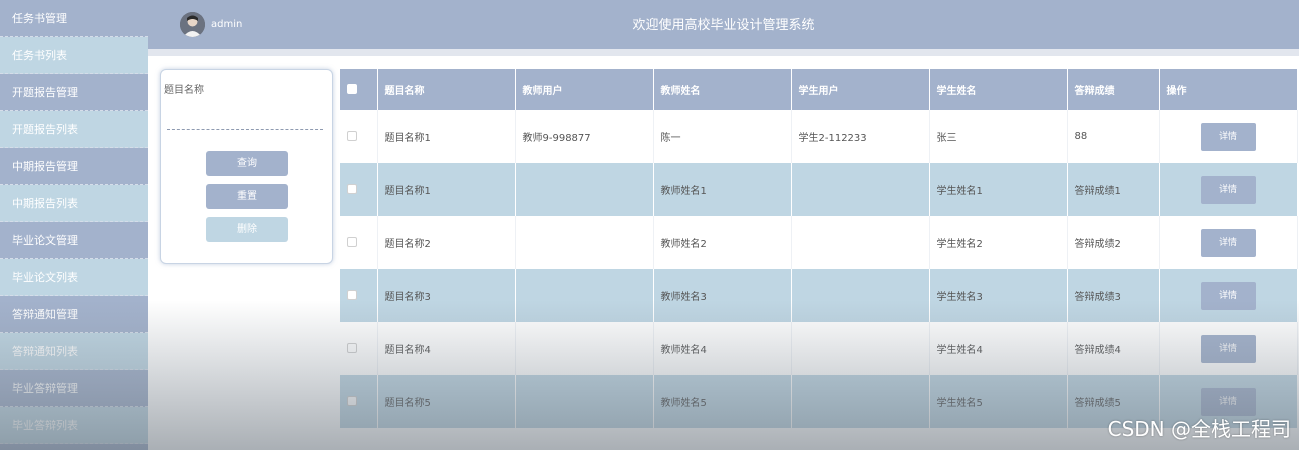 The height and width of the screenshot is (450, 1299). Describe the element at coordinates (722, 348) in the screenshot. I see `cell-teacher-name: 教师姓名4` at that location.